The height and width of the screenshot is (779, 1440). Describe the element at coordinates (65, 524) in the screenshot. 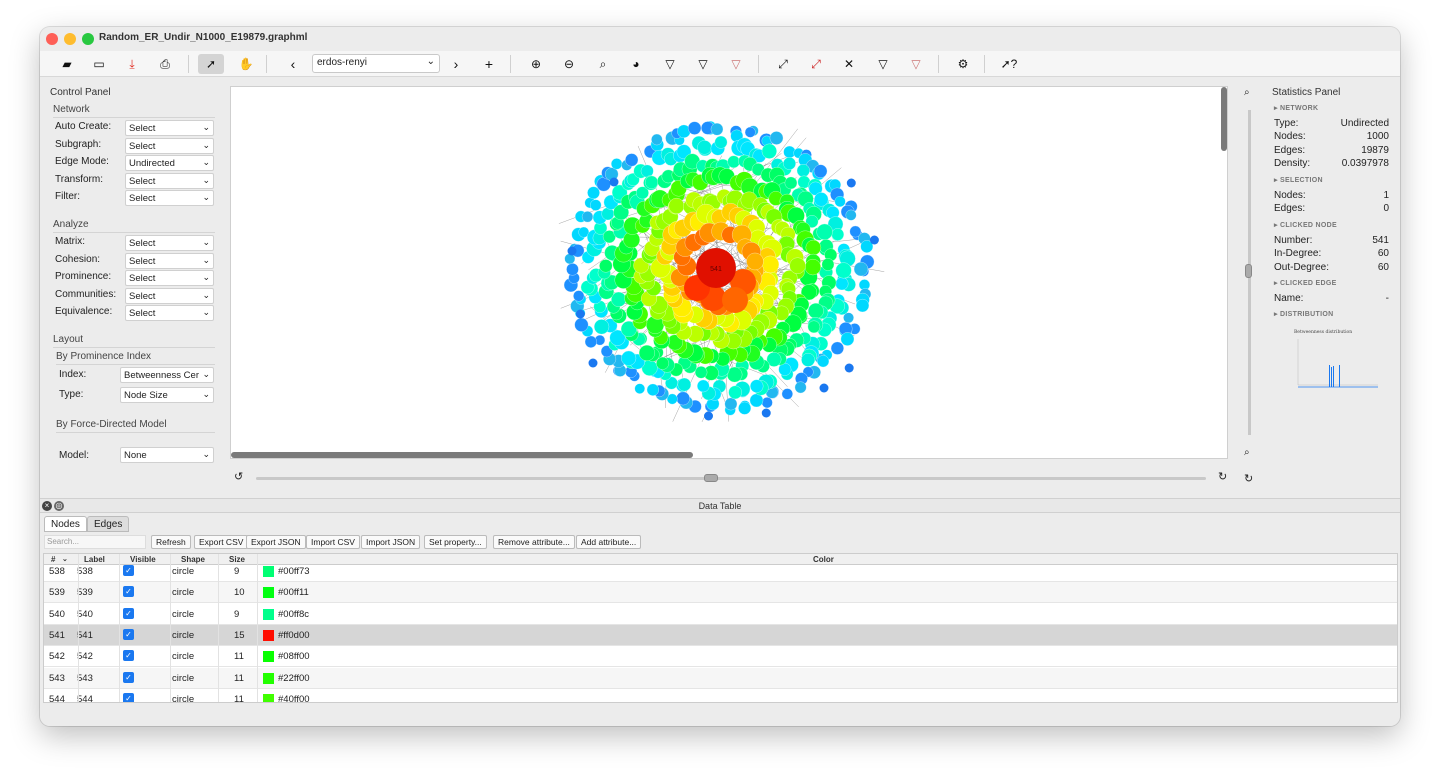

I see `tab-nodes: Nodes` at that location.